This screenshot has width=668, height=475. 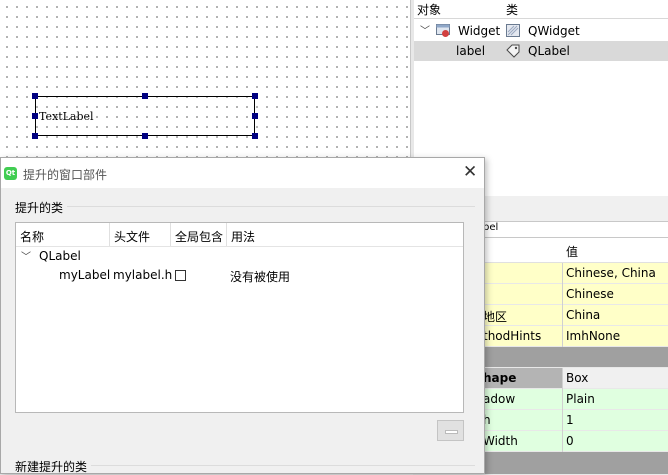 I want to click on tree-row-promoted-class: myLabel mylabel.h 没有被使用, so click(x=239, y=275).